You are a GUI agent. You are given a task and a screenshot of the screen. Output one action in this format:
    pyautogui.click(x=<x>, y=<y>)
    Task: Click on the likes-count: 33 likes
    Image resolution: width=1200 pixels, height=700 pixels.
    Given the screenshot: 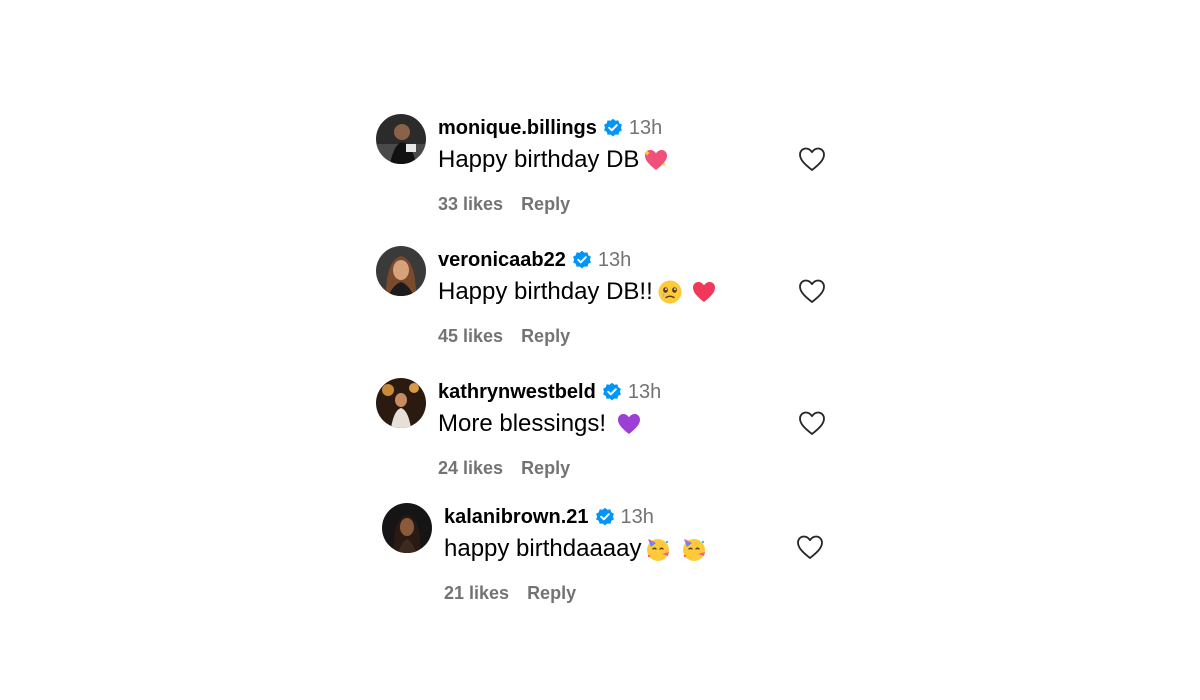 What is the action you would take?
    pyautogui.click(x=470, y=204)
    